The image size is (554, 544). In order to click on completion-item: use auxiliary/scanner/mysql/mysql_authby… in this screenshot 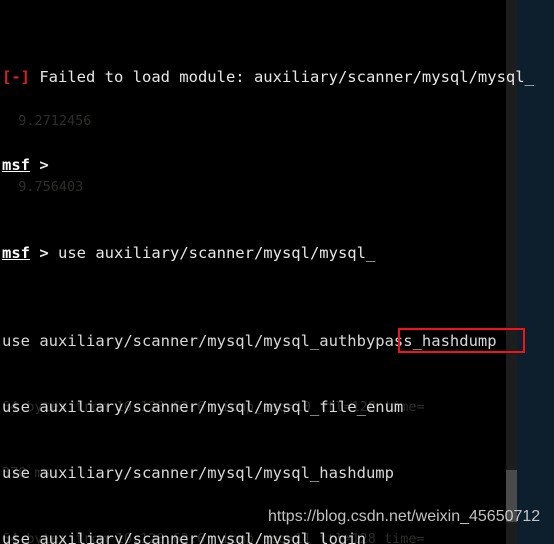, I will do `click(249, 341)`.